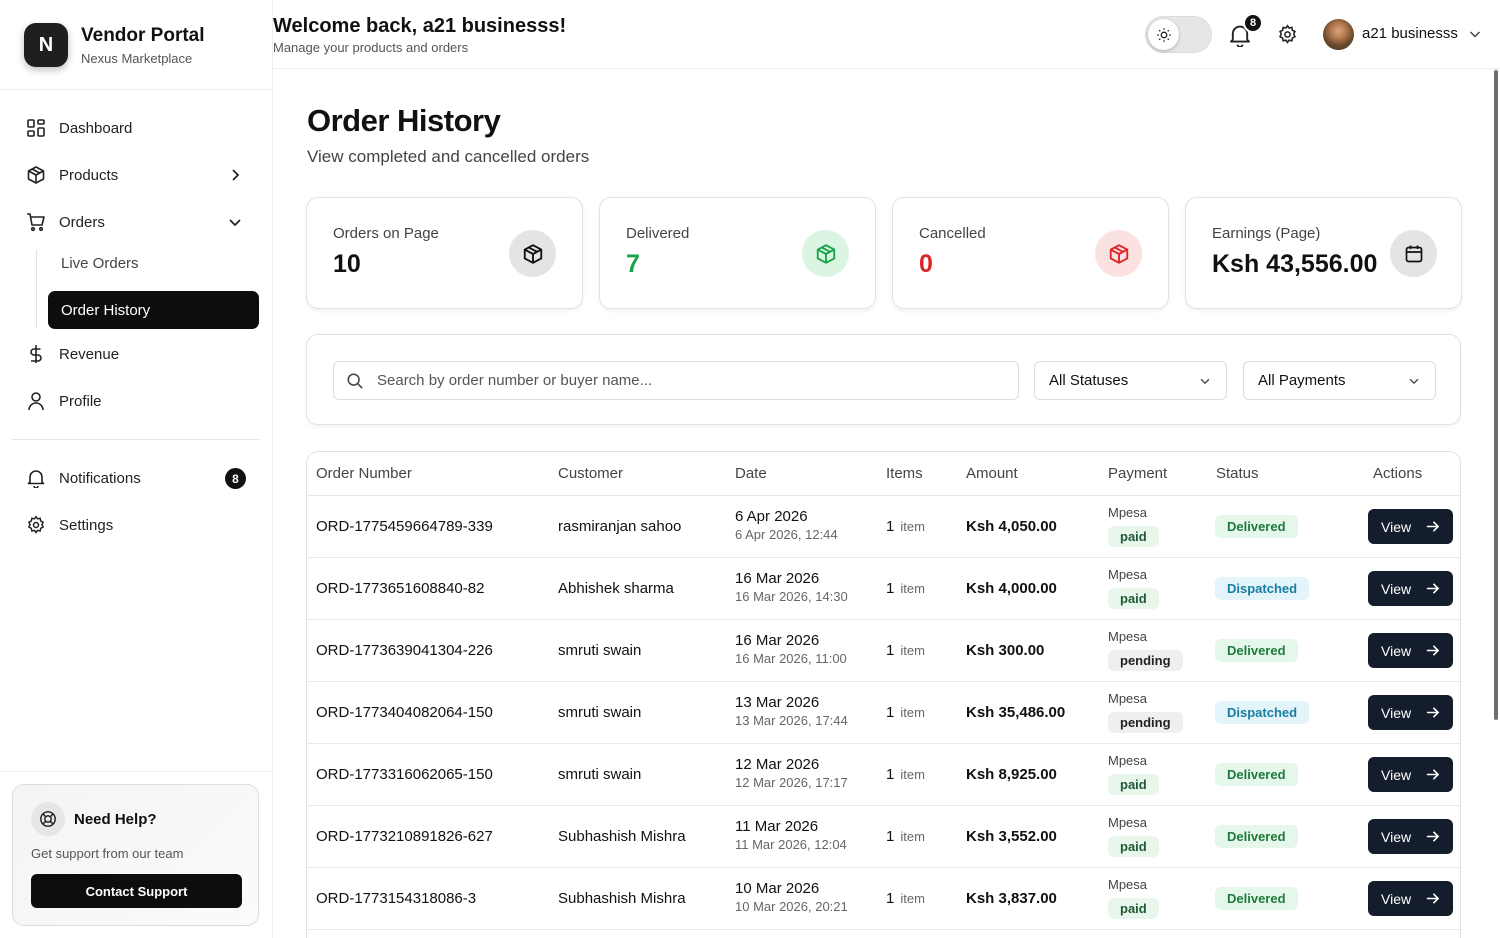 This screenshot has height=938, width=1500. What do you see at coordinates (1287, 34) in the screenshot?
I see `gear-icon` at bounding box center [1287, 34].